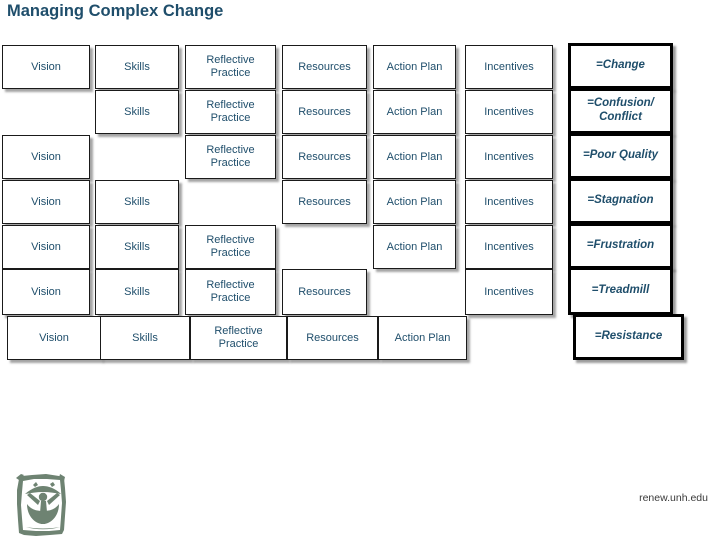 The width and height of the screenshot is (720, 540). I want to click on factor-box-vision-row1: Vision, so click(46, 67).